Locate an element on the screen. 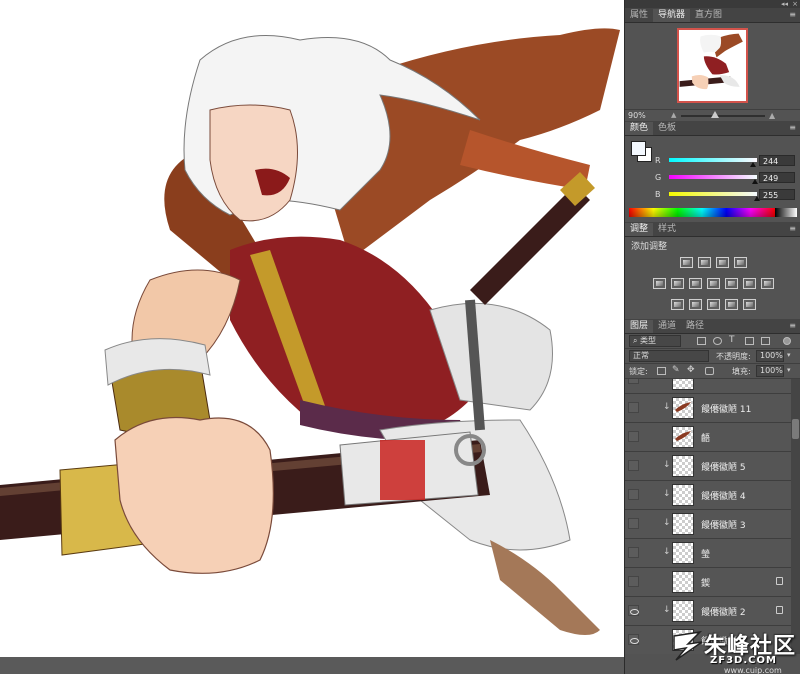  close-panels-button: × is located at coordinates (795, 4).